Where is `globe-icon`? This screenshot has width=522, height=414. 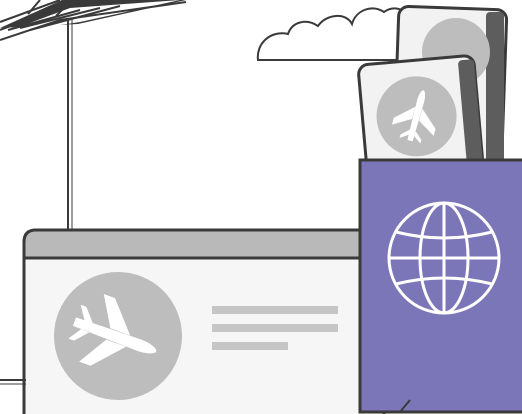 globe-icon is located at coordinates (444, 258).